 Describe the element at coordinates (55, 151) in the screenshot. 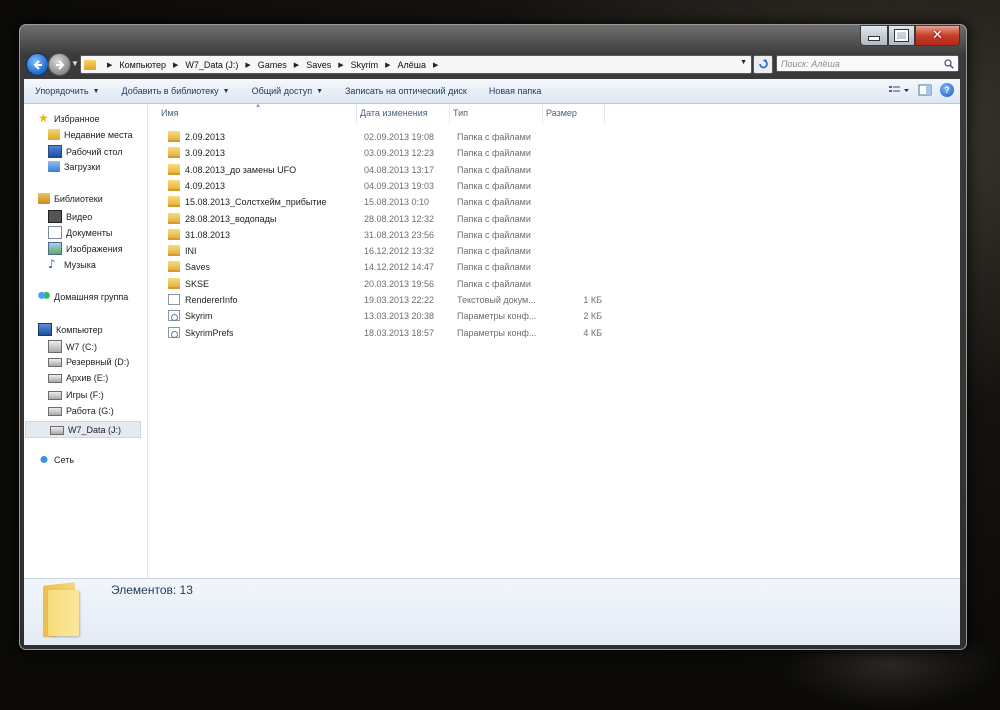

I see `desktop-icon` at that location.